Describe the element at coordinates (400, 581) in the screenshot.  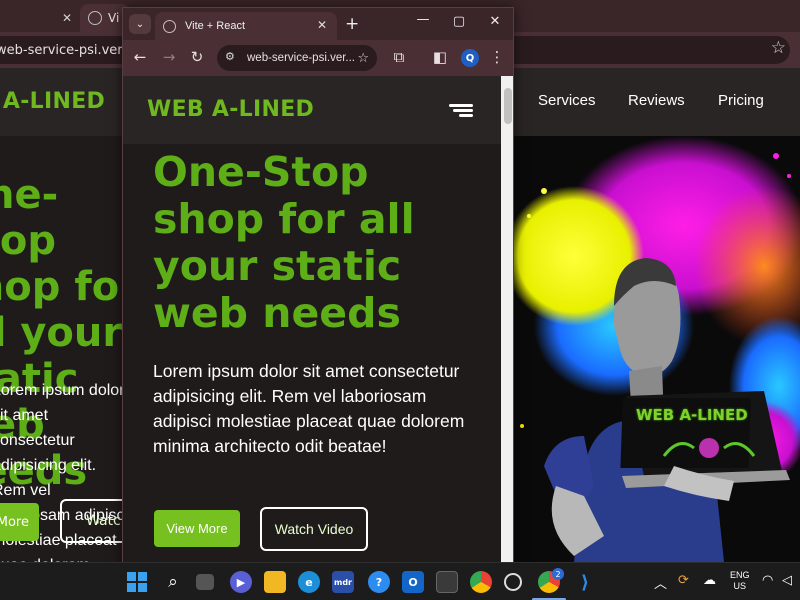
I see `windows-taskbar: ⌕ ▶ e mdr ? O 2 ⟩ ︿ ⟳ ☁ ENG US ◠ ◁` at that location.